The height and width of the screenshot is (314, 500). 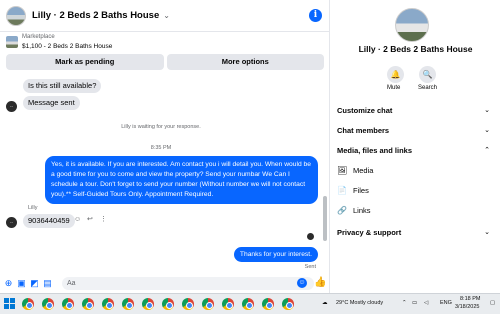 What do you see at coordinates (415, 171) in the screenshot?
I see `media-row: 🖼 Media` at bounding box center [415, 171].